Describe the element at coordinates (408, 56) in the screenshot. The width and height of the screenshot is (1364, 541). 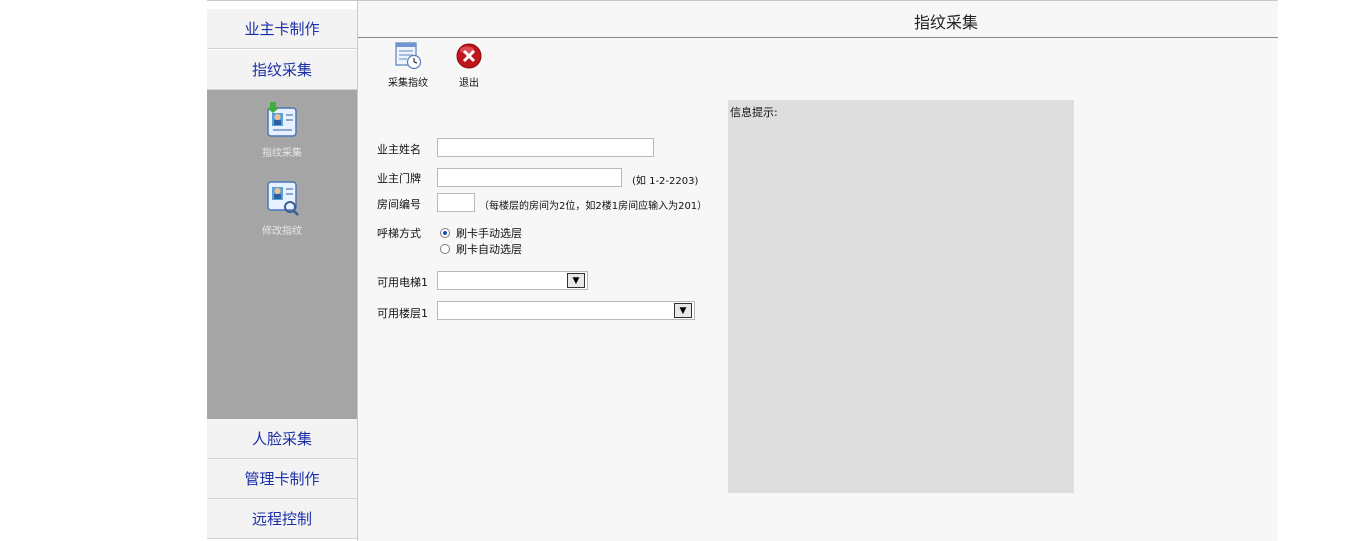
I see `collect-document-icon` at that location.